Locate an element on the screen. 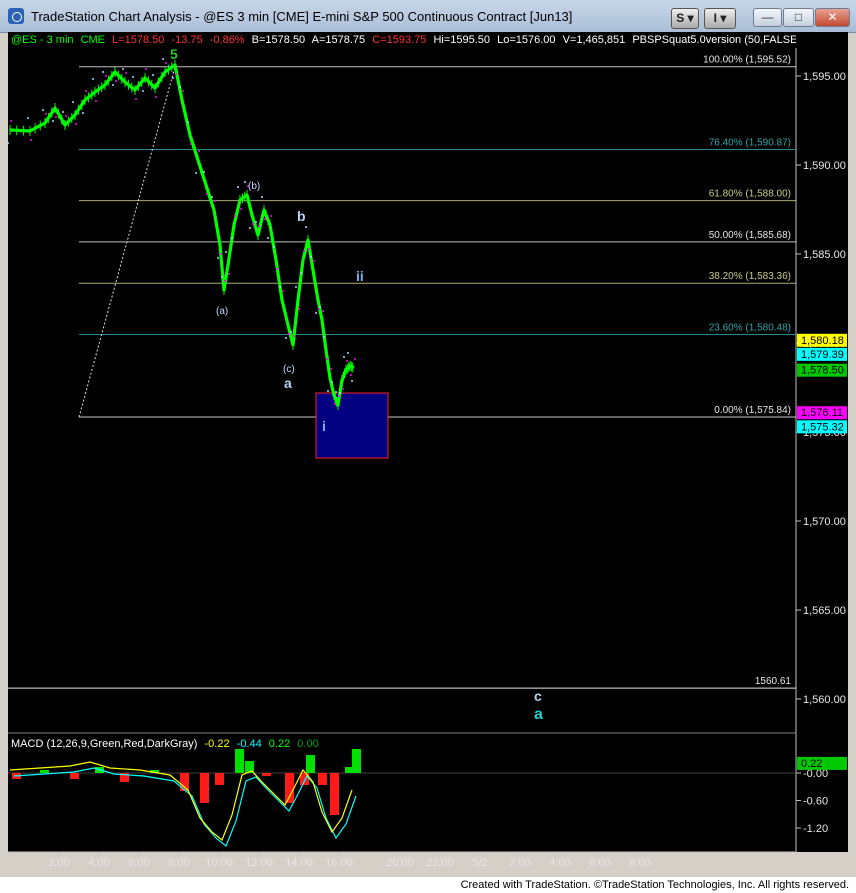 The width and height of the screenshot is (856, 893). time-tick-label: 8:00 is located at coordinates (178, 863).